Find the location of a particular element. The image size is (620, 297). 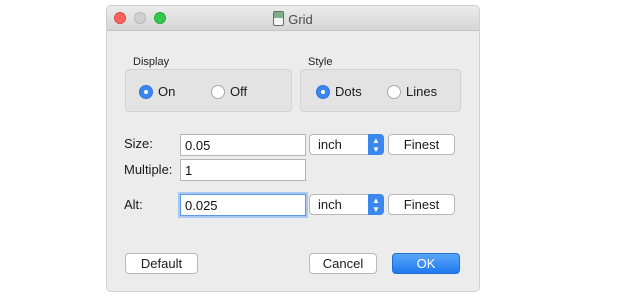

display-group-label: Display is located at coordinates (151, 62).